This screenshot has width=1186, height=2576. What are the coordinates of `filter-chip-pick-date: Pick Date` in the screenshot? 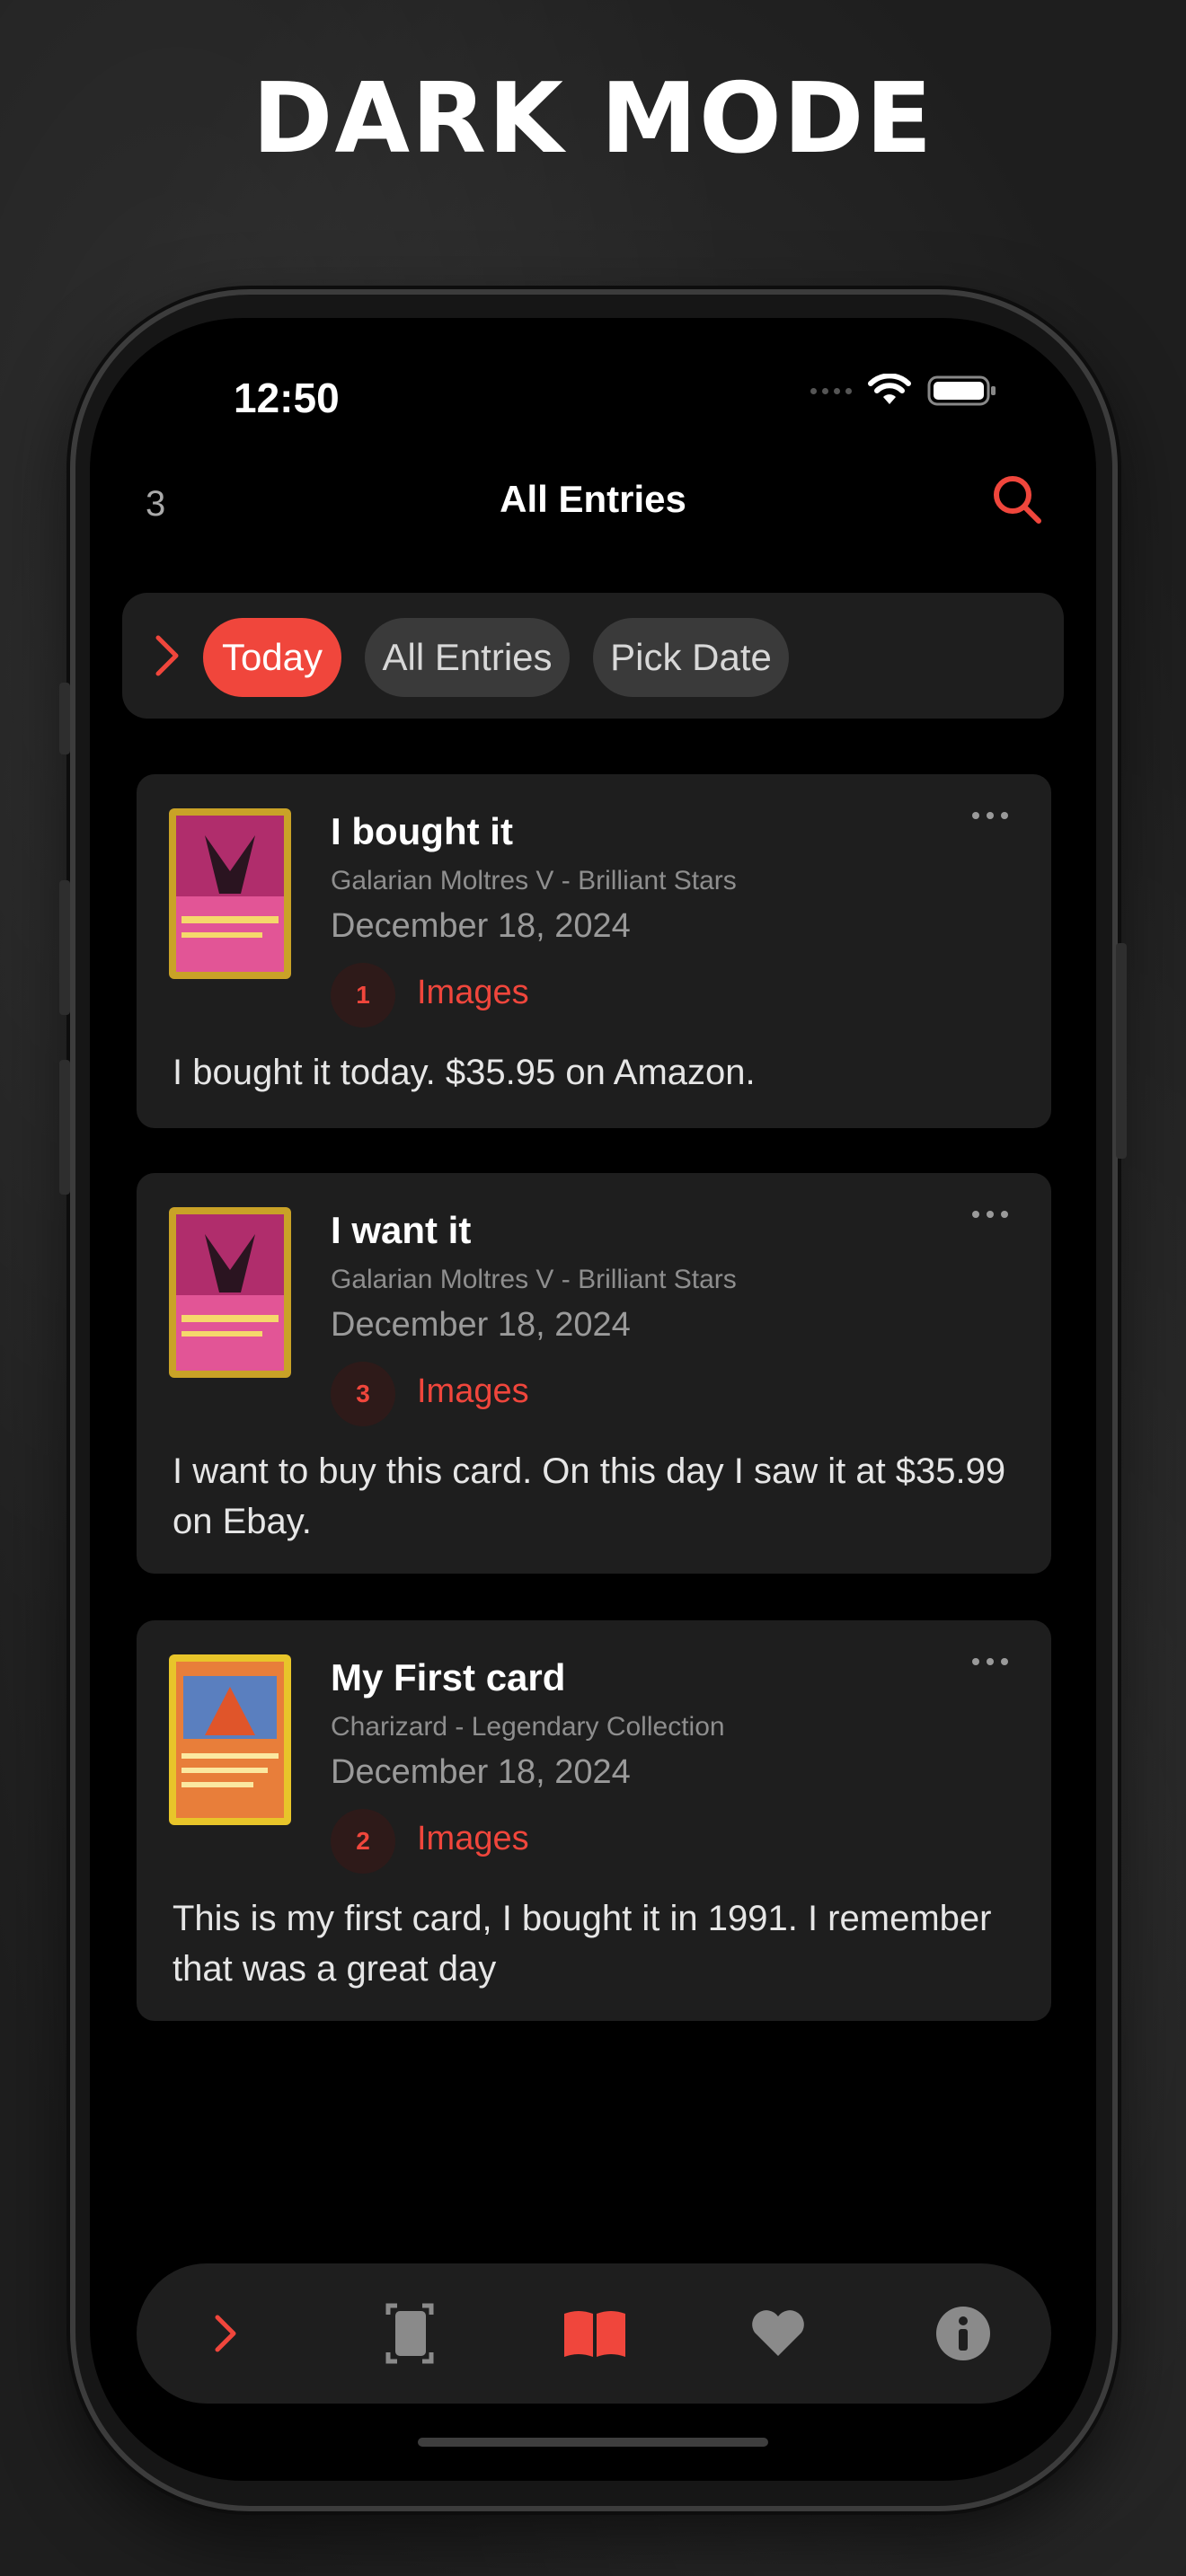 It's located at (691, 657).